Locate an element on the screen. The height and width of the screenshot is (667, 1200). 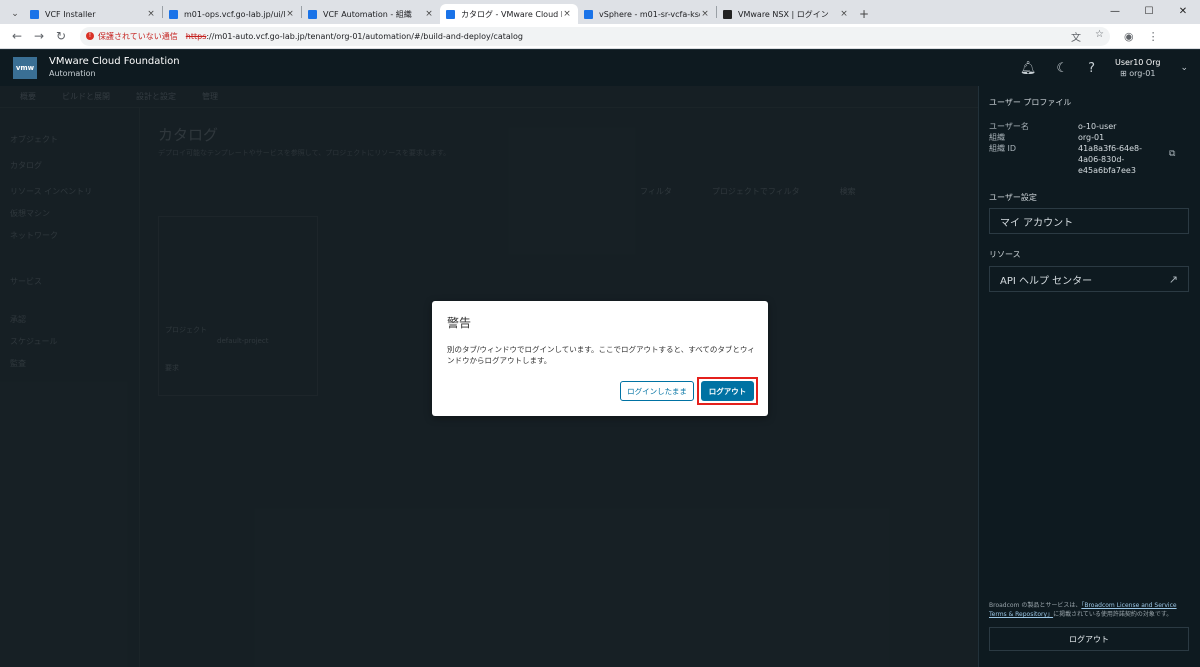
org-id-value: 41a8a3f6-64e8- 4a06-830d- e45a6bfa7ee3 is located at coordinates (1110, 159).